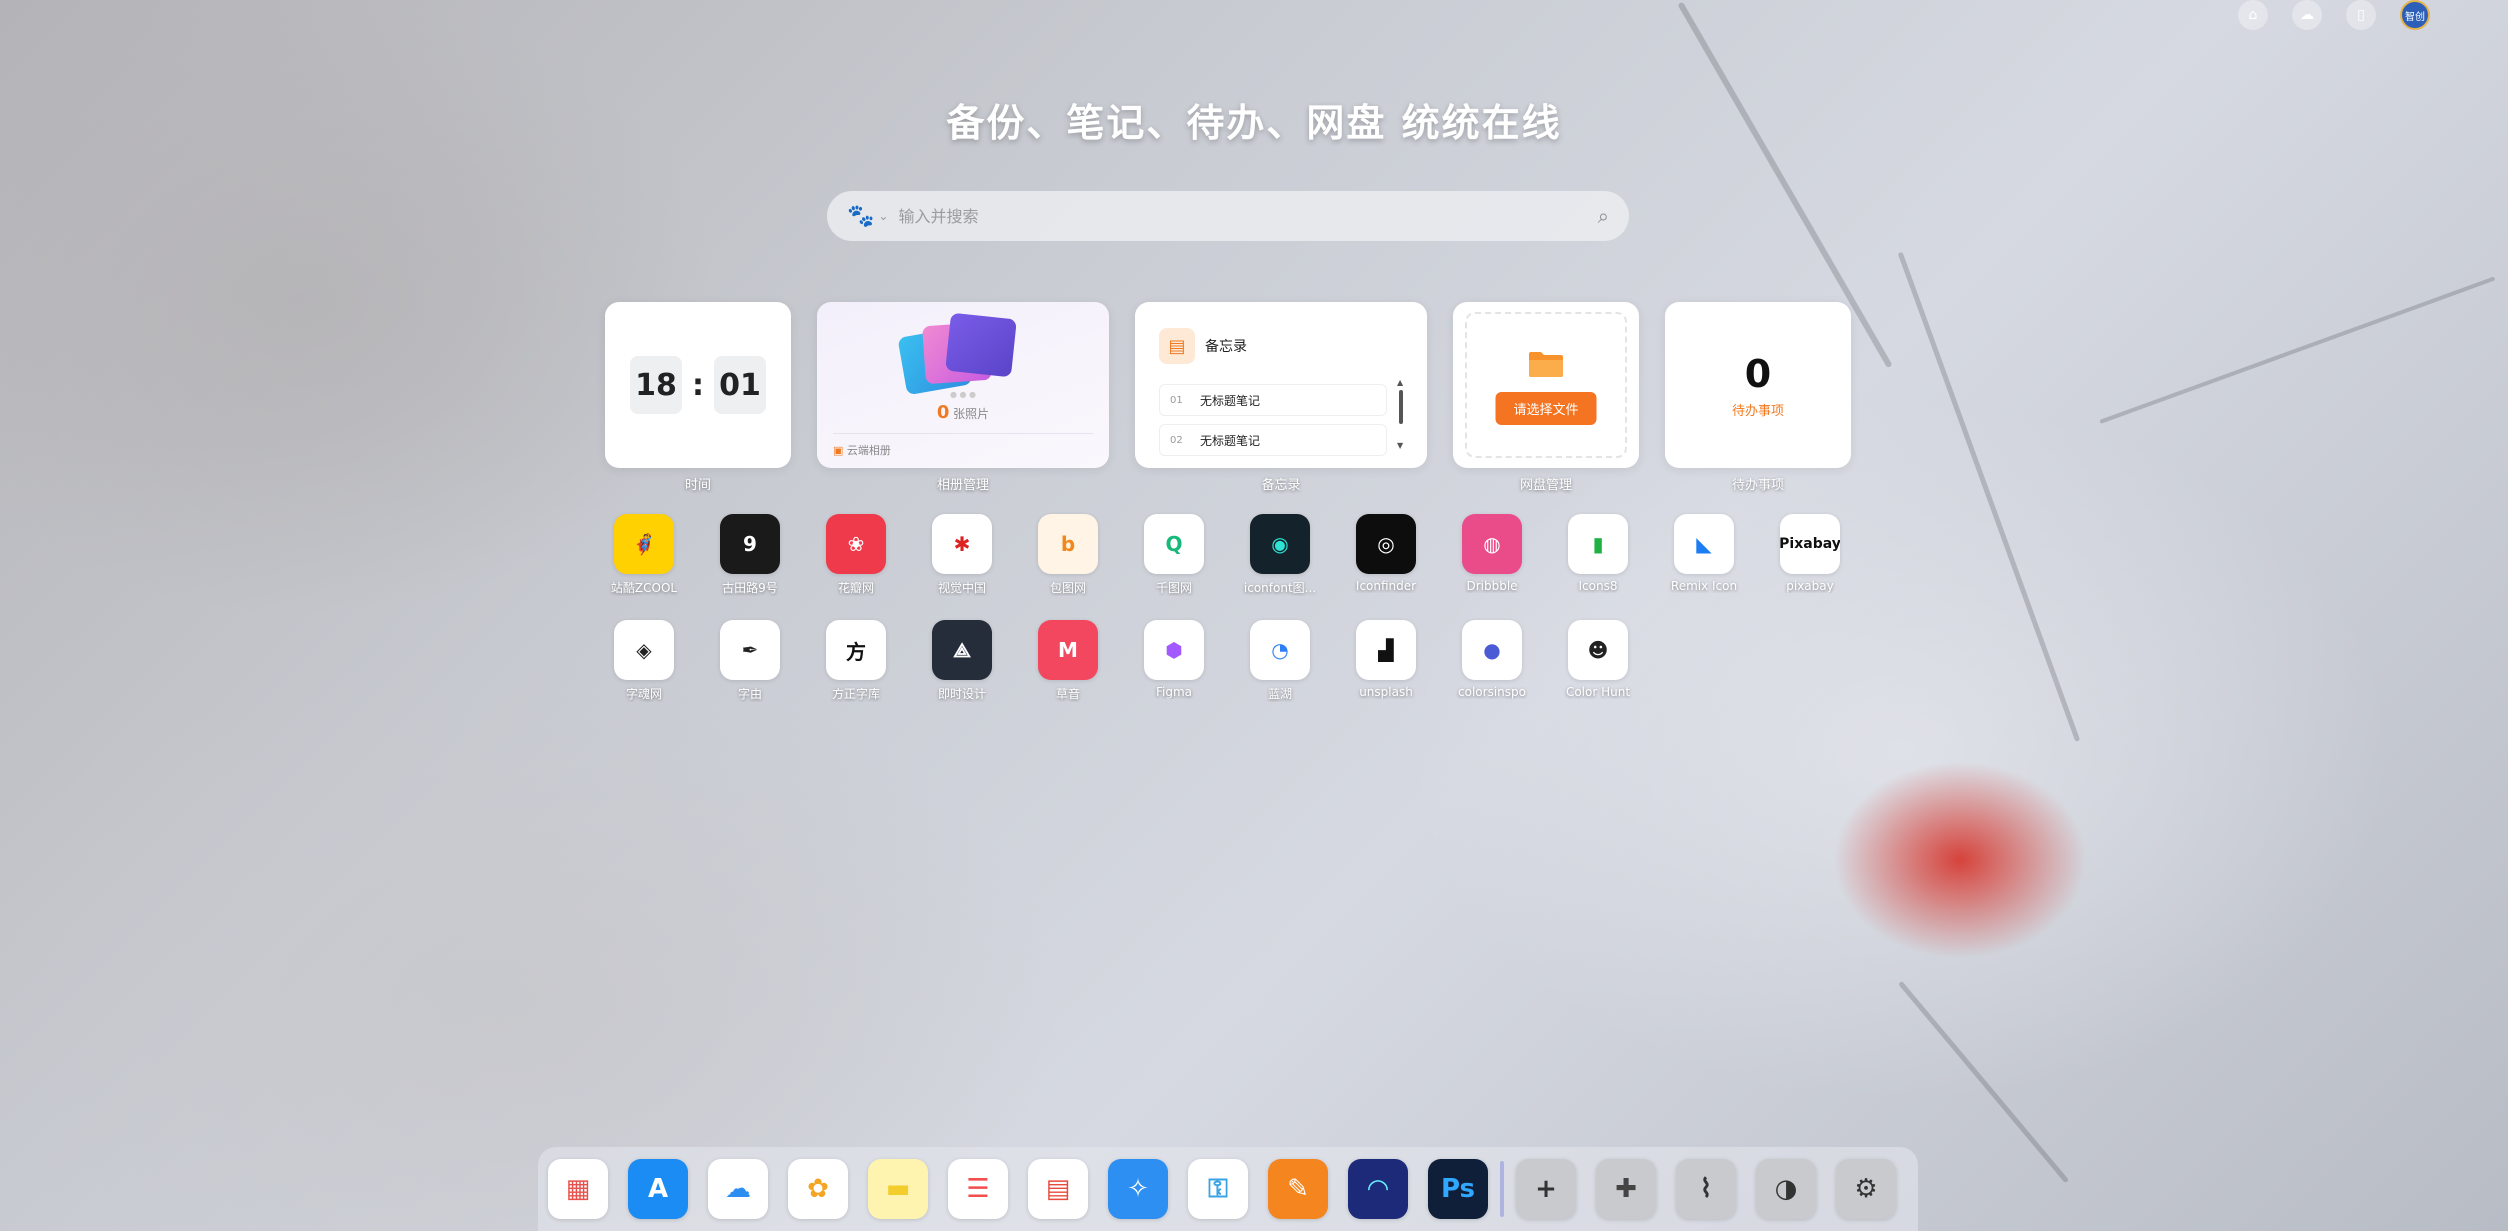 The height and width of the screenshot is (1231, 2508). I want to click on app-shortcut: ▟ unsplash, so click(1386, 659).